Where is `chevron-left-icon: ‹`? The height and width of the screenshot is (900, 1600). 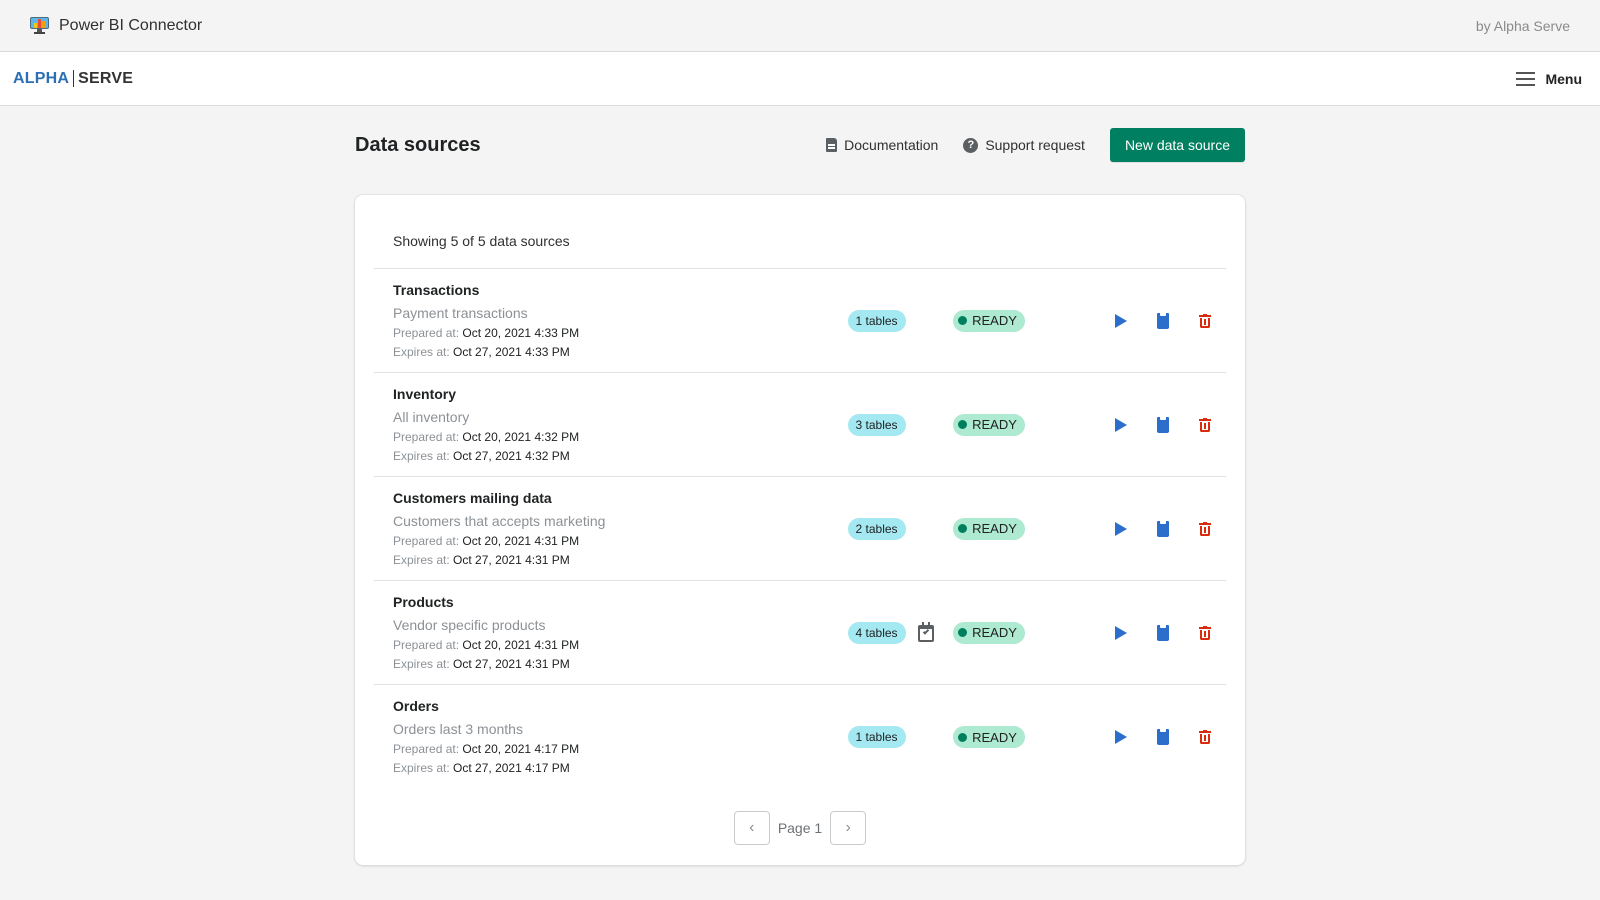 chevron-left-icon: ‹ is located at coordinates (752, 827).